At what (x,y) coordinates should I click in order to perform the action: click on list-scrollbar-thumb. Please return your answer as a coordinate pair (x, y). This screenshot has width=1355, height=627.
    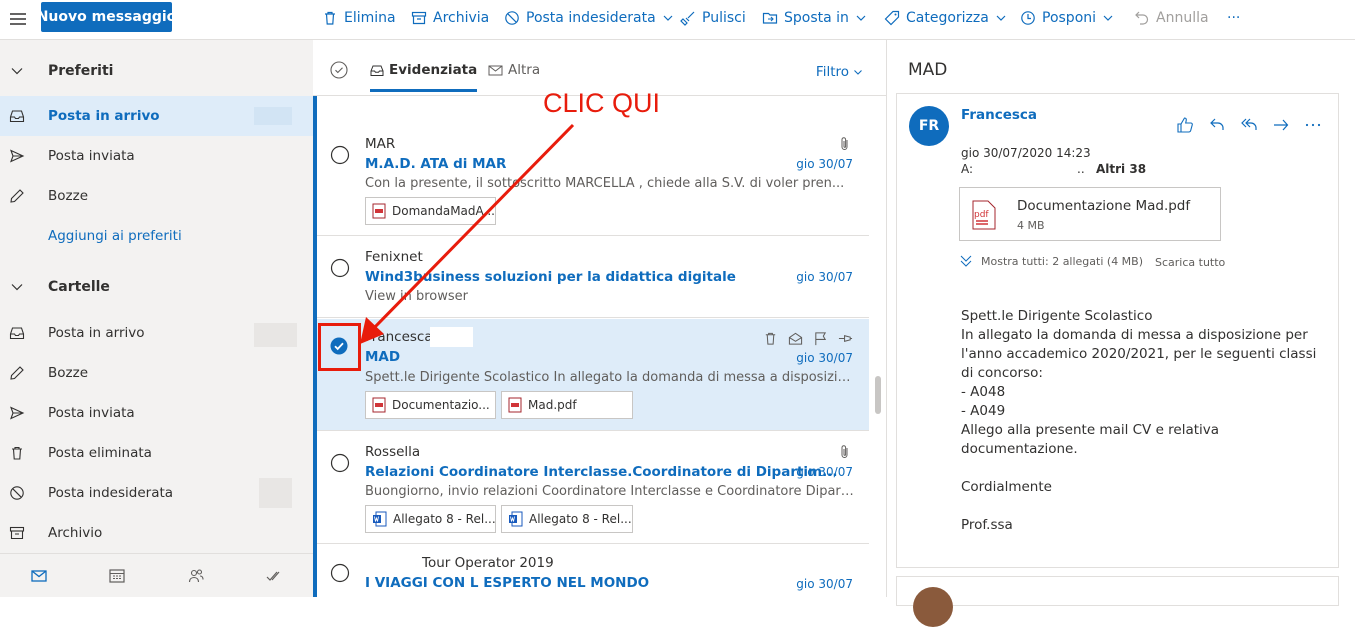
    Looking at the image, I should click on (878, 395).